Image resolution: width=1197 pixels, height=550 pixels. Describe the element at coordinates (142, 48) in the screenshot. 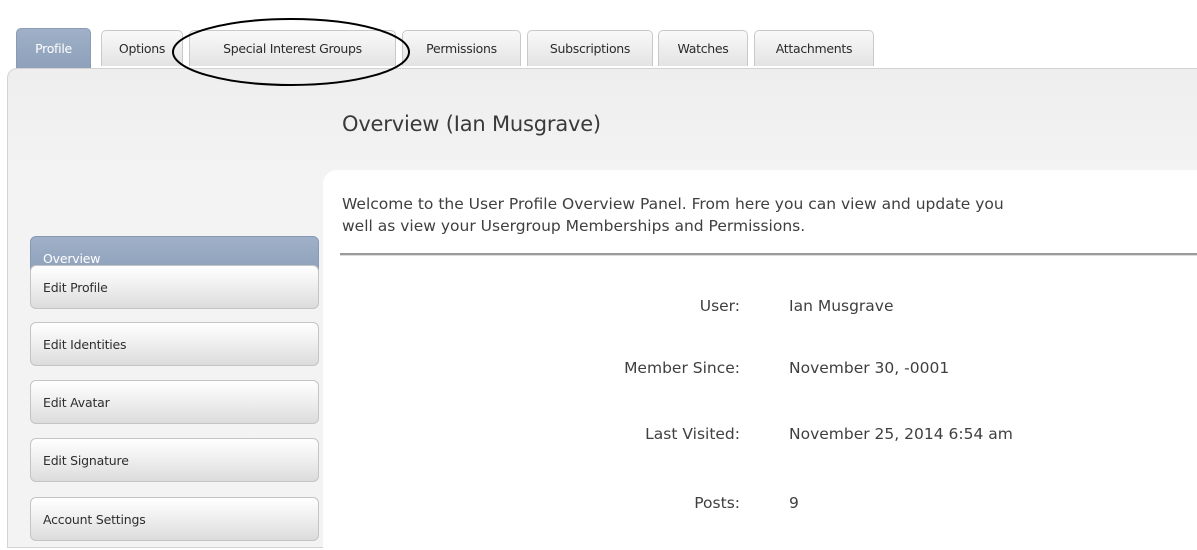

I see `tab-options: Options` at that location.